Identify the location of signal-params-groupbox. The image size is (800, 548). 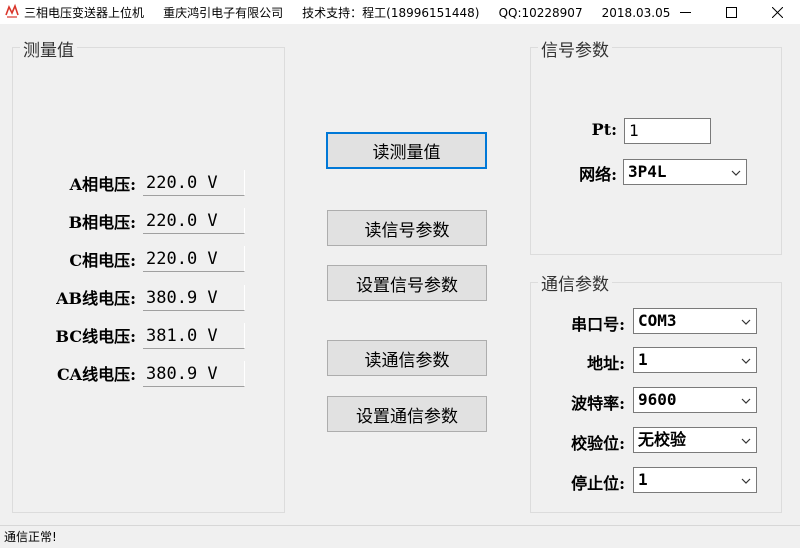
(656, 151).